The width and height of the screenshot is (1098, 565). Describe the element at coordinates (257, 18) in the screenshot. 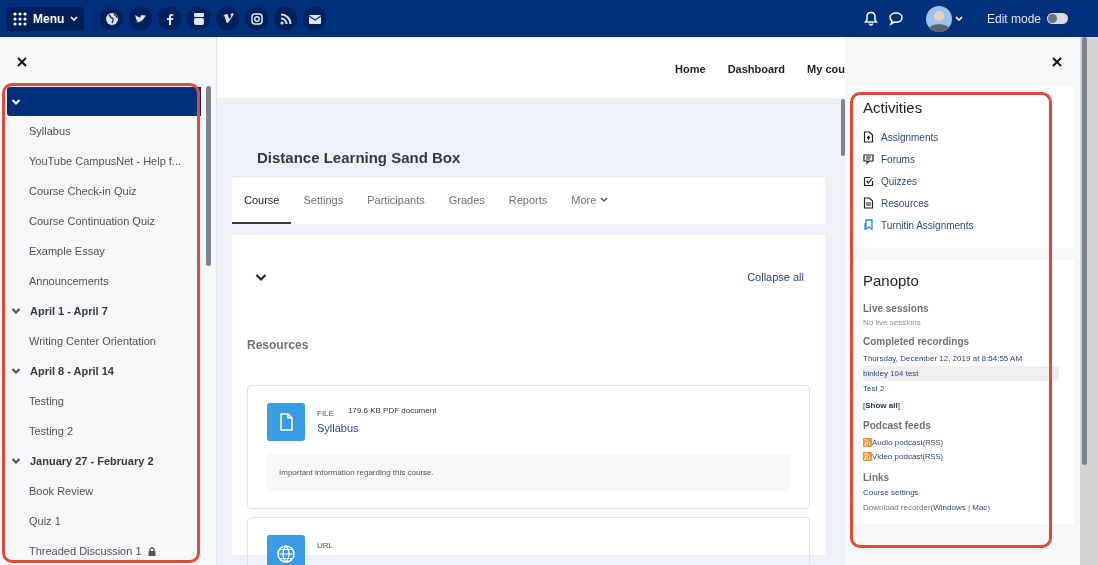

I see `camera-icon` at that location.